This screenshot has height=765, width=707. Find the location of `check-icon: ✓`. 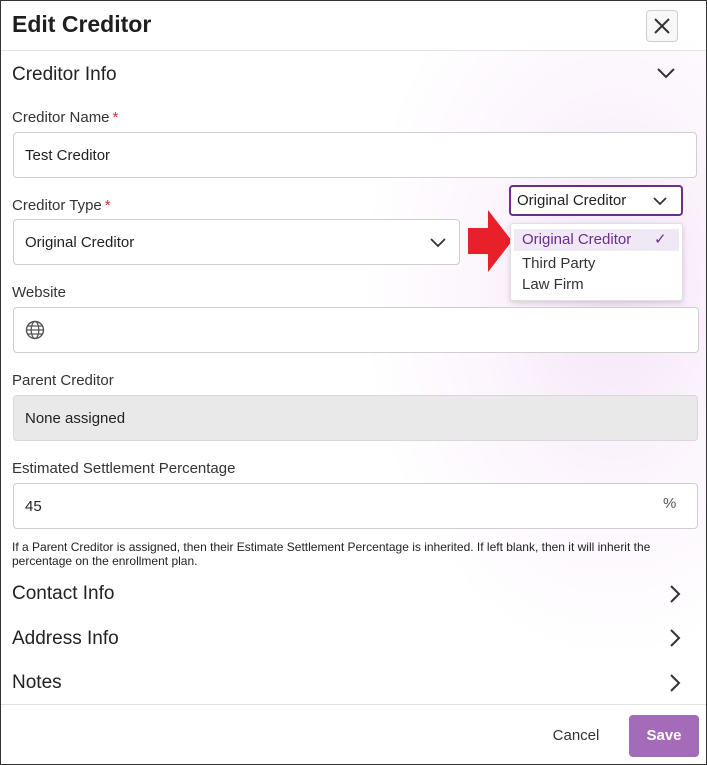

check-icon: ✓ is located at coordinates (660, 239).